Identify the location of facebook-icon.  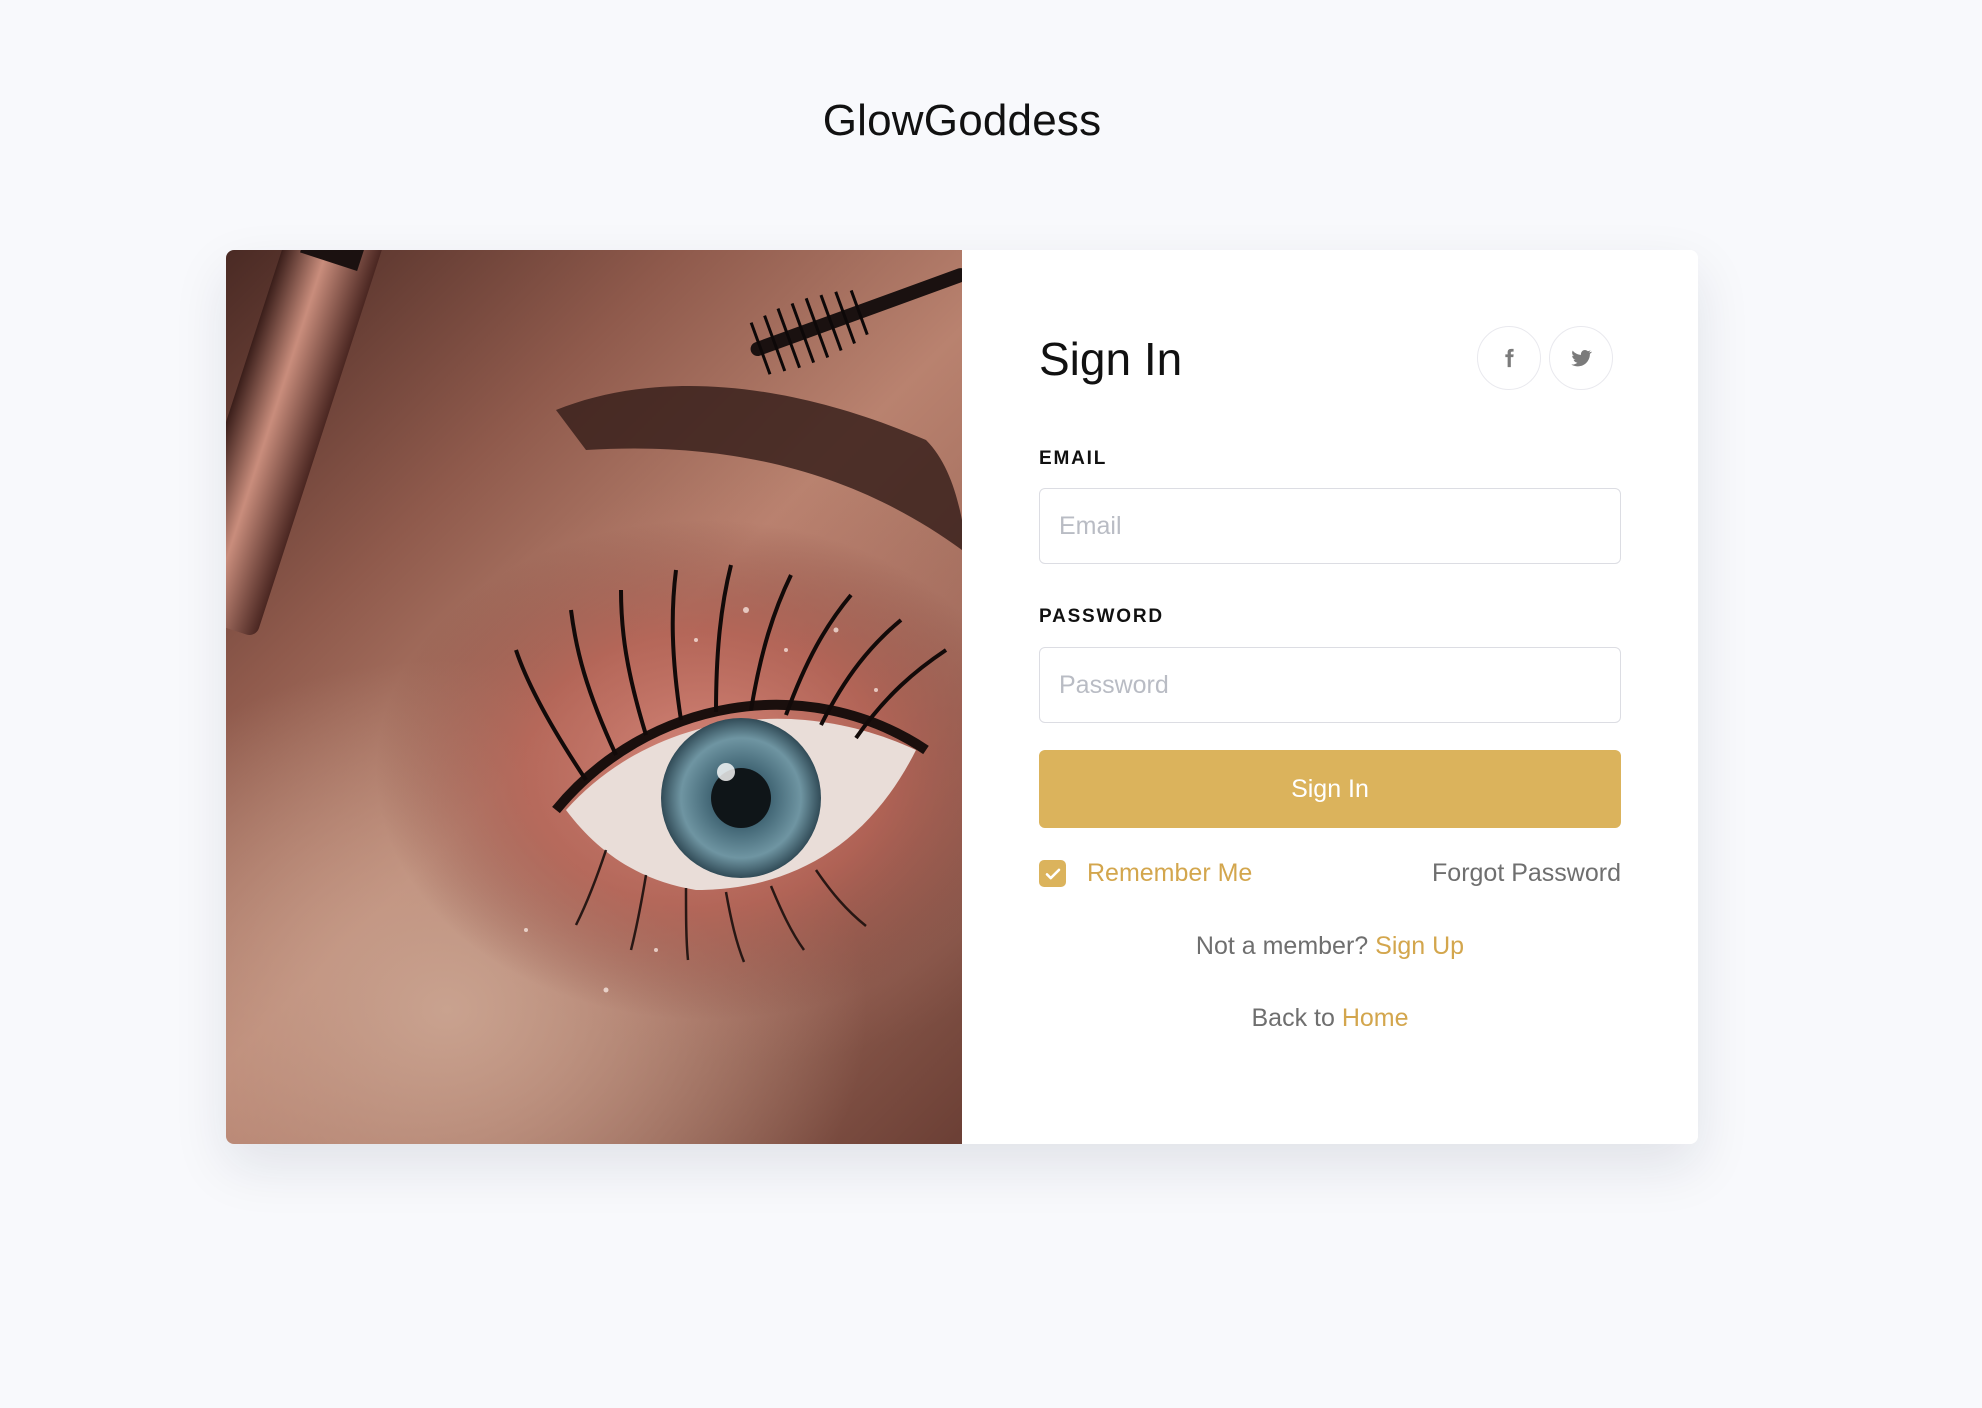
(1509, 358).